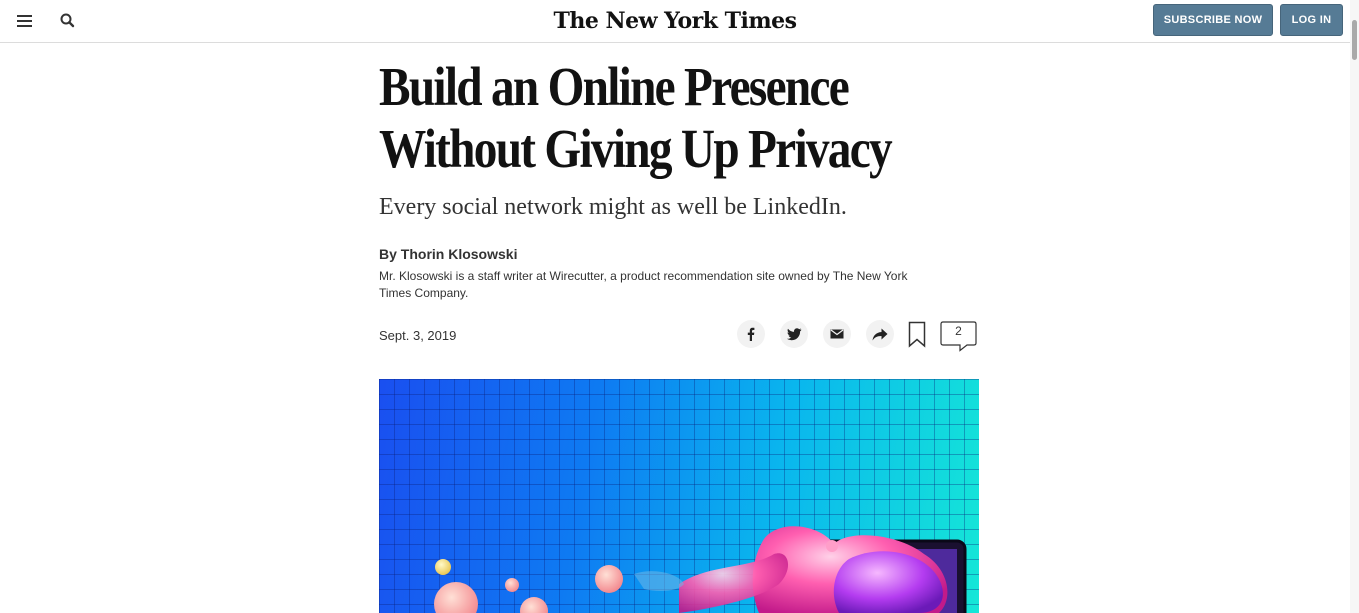  What do you see at coordinates (1311, 20) in the screenshot?
I see `login-button: LOG IN` at bounding box center [1311, 20].